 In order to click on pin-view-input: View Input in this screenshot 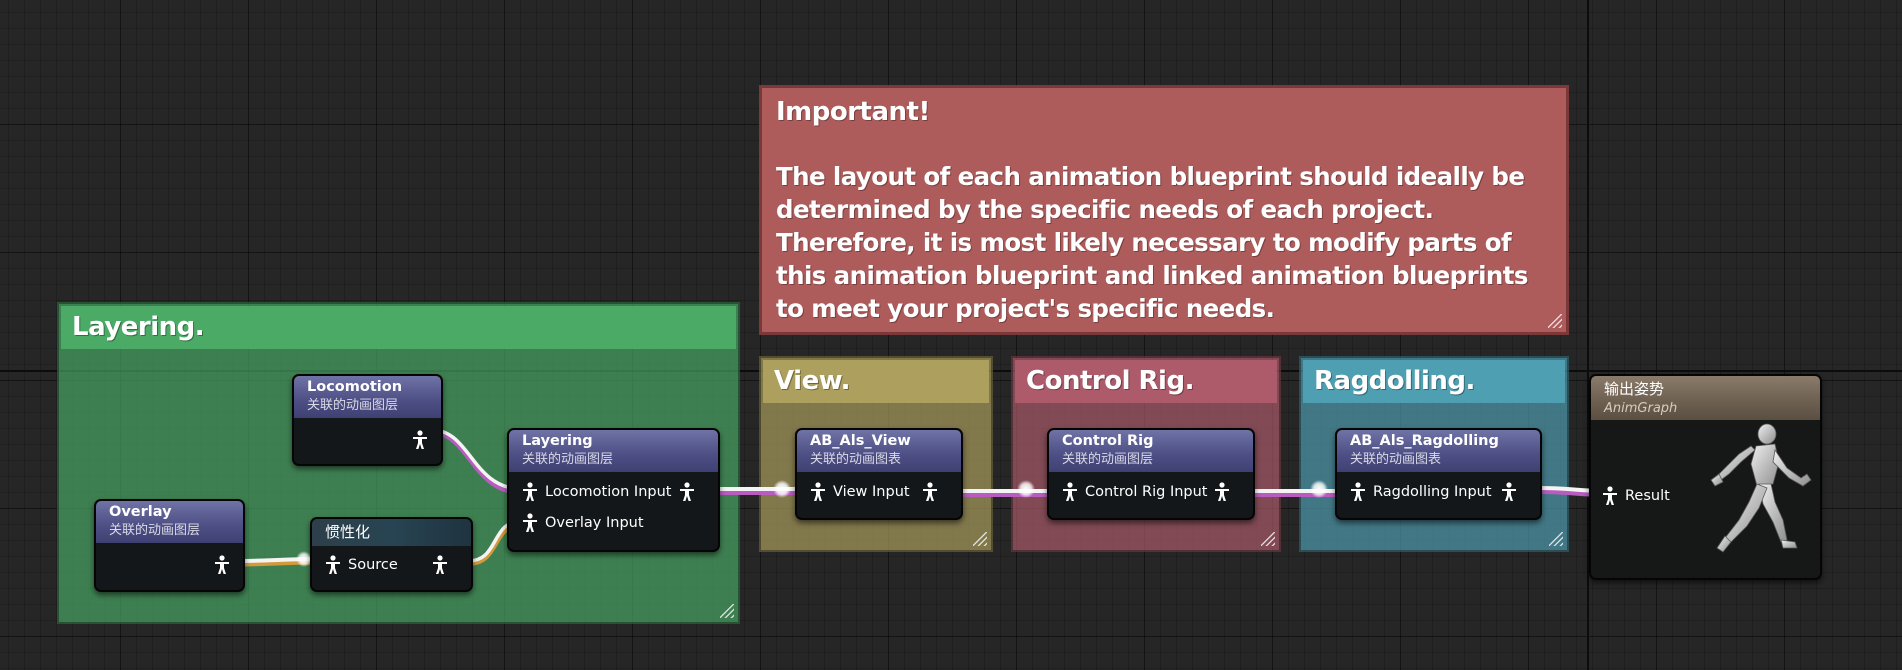, I will do `click(880, 492)`.